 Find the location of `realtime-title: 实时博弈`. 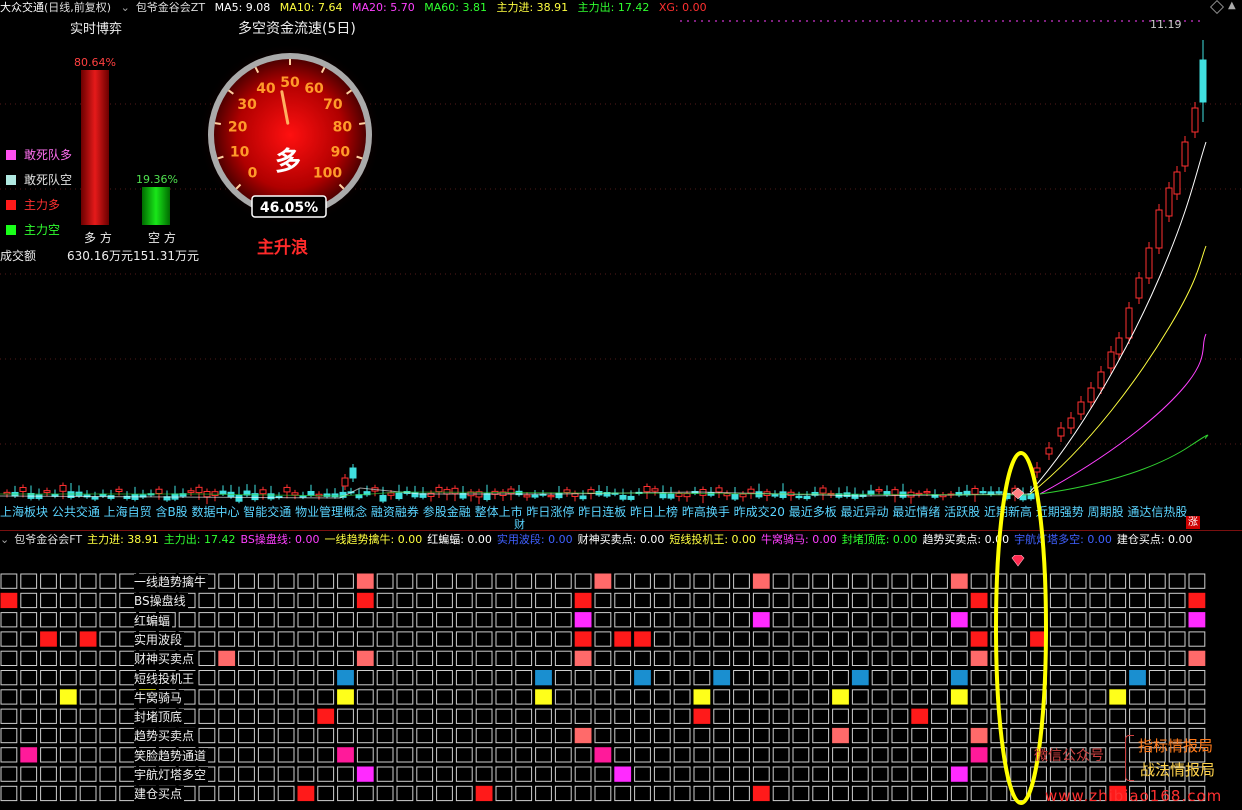

realtime-title: 实时博弈 is located at coordinates (96, 29).